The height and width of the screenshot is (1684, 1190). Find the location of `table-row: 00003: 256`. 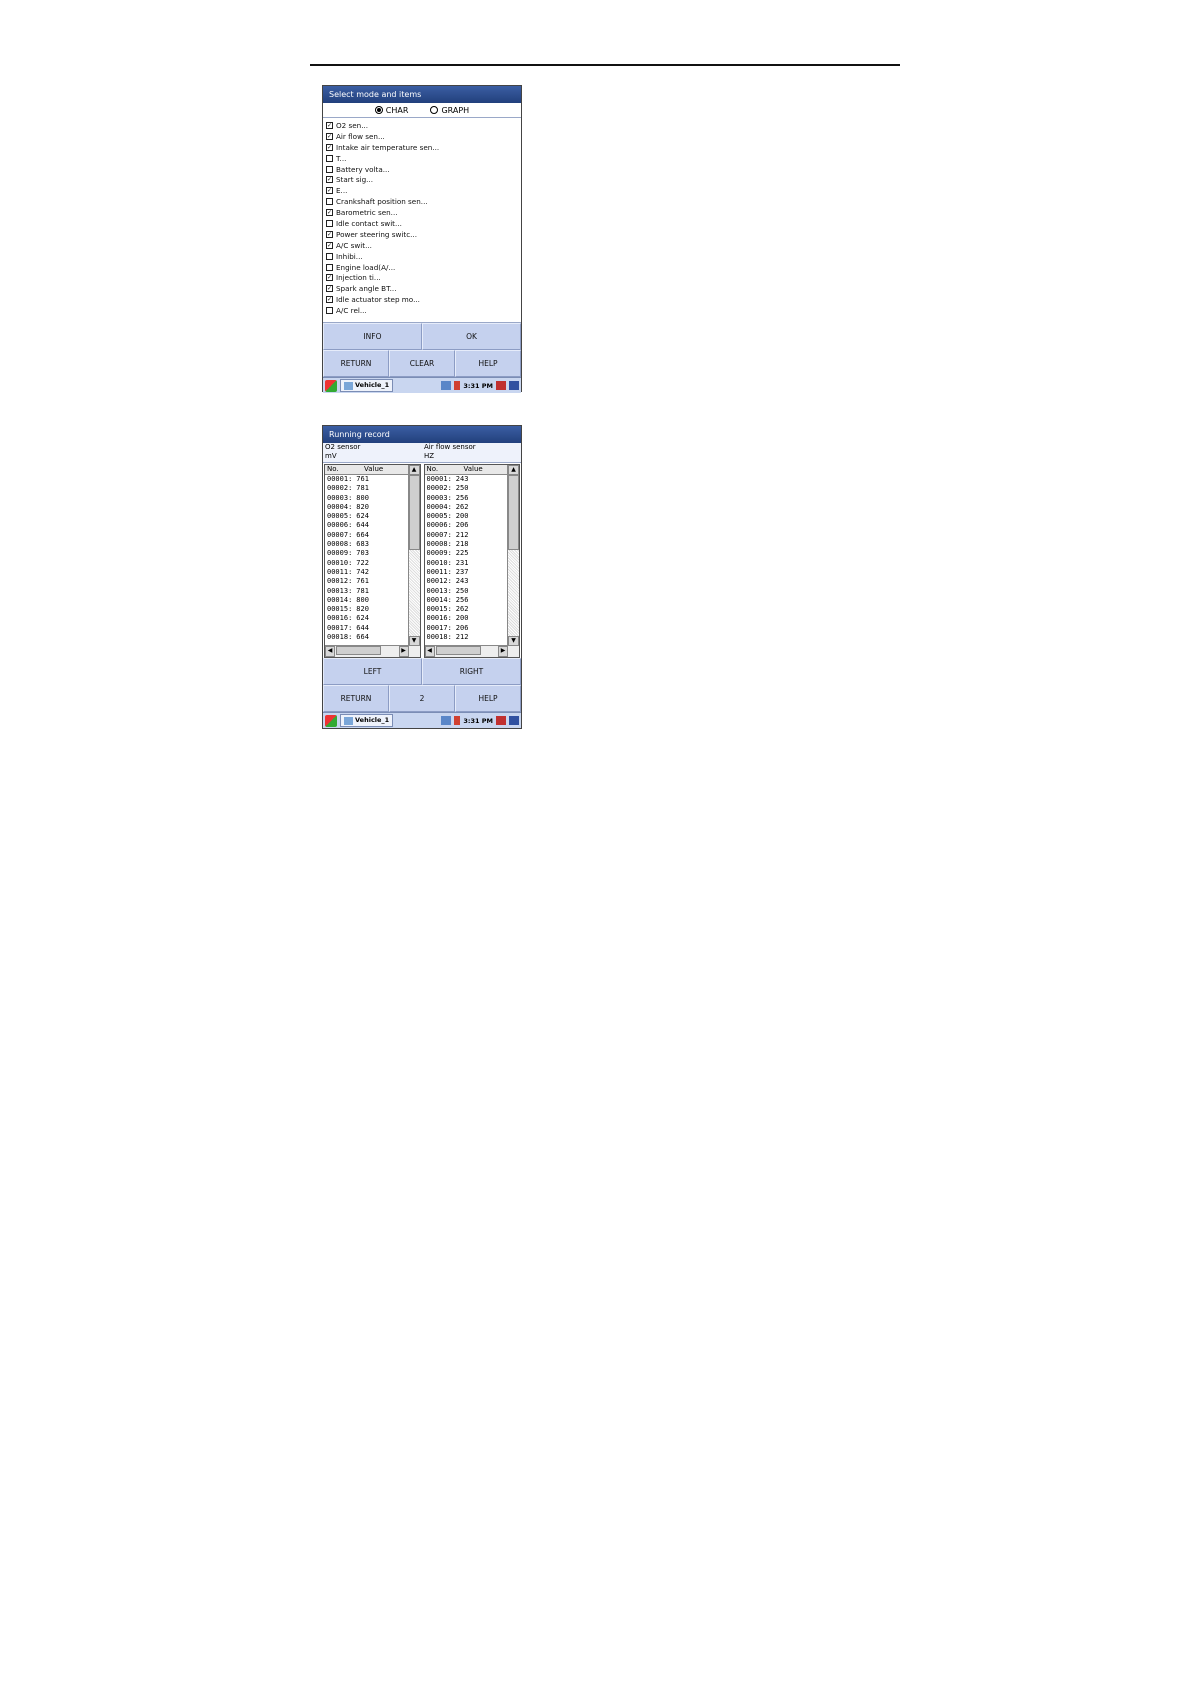

table-row: 00003: 256 is located at coordinates (467, 498).